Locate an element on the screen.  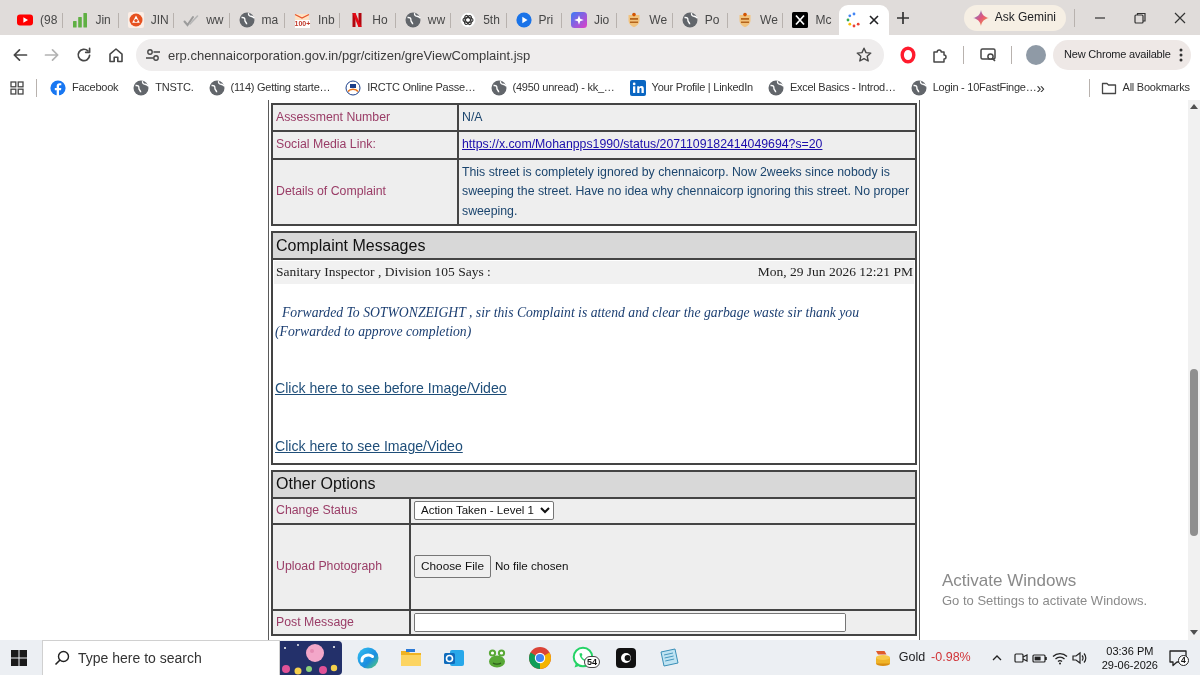
browser-tab: 5th is located at coordinates (479, 20).